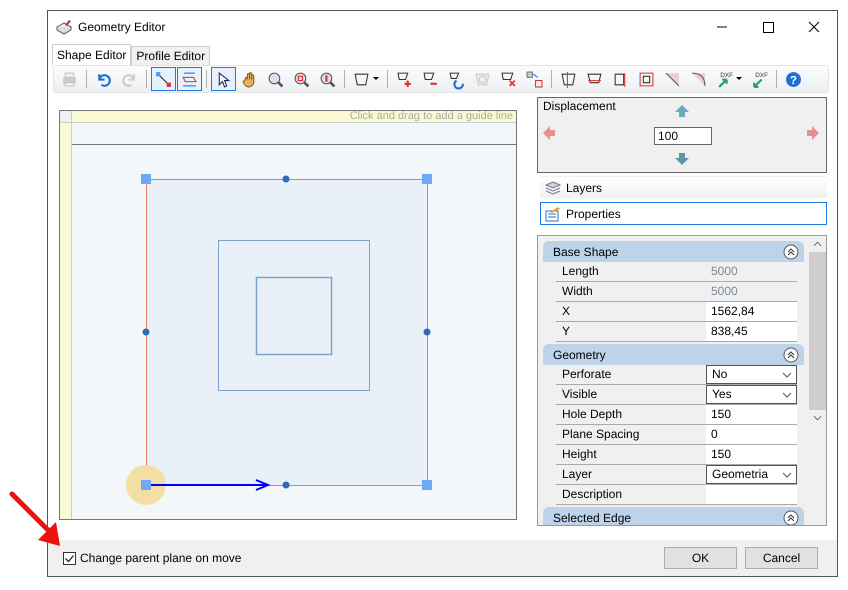 Image resolution: width=848 pixels, height=590 pixels. I want to click on property-field, so click(751, 494).